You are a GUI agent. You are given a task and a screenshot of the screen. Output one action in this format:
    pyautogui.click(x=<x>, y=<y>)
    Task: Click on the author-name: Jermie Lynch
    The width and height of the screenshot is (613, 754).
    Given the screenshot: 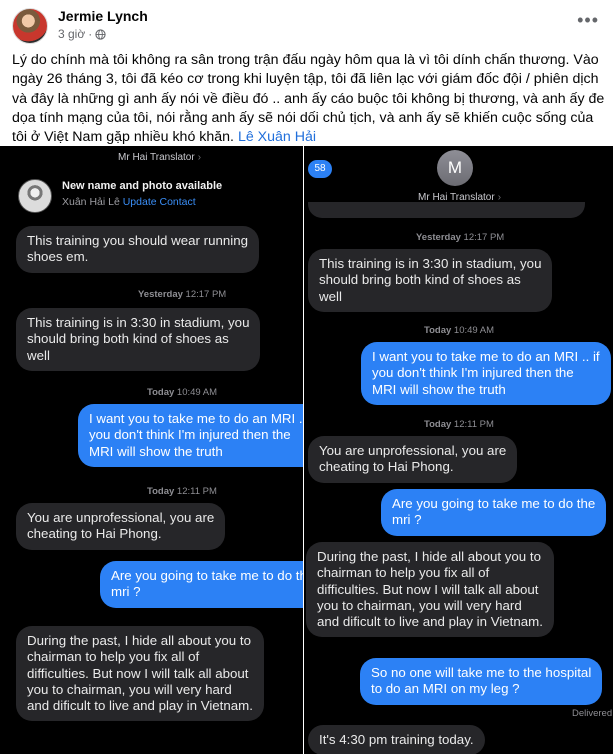 What is the action you would take?
    pyautogui.click(x=103, y=16)
    